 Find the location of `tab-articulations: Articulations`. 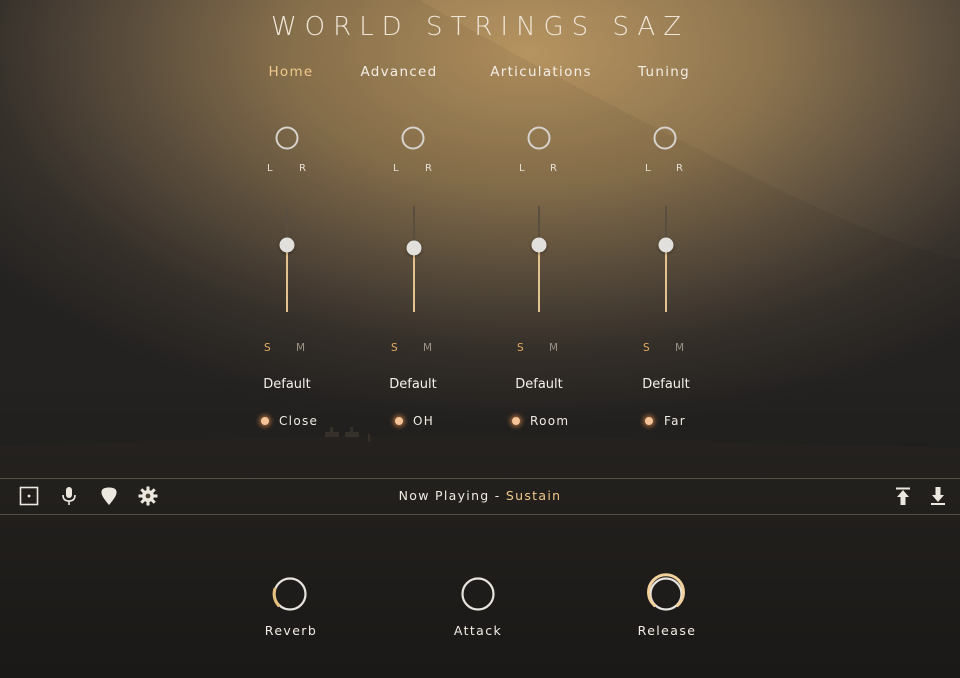

tab-articulations: Articulations is located at coordinates (541, 72).